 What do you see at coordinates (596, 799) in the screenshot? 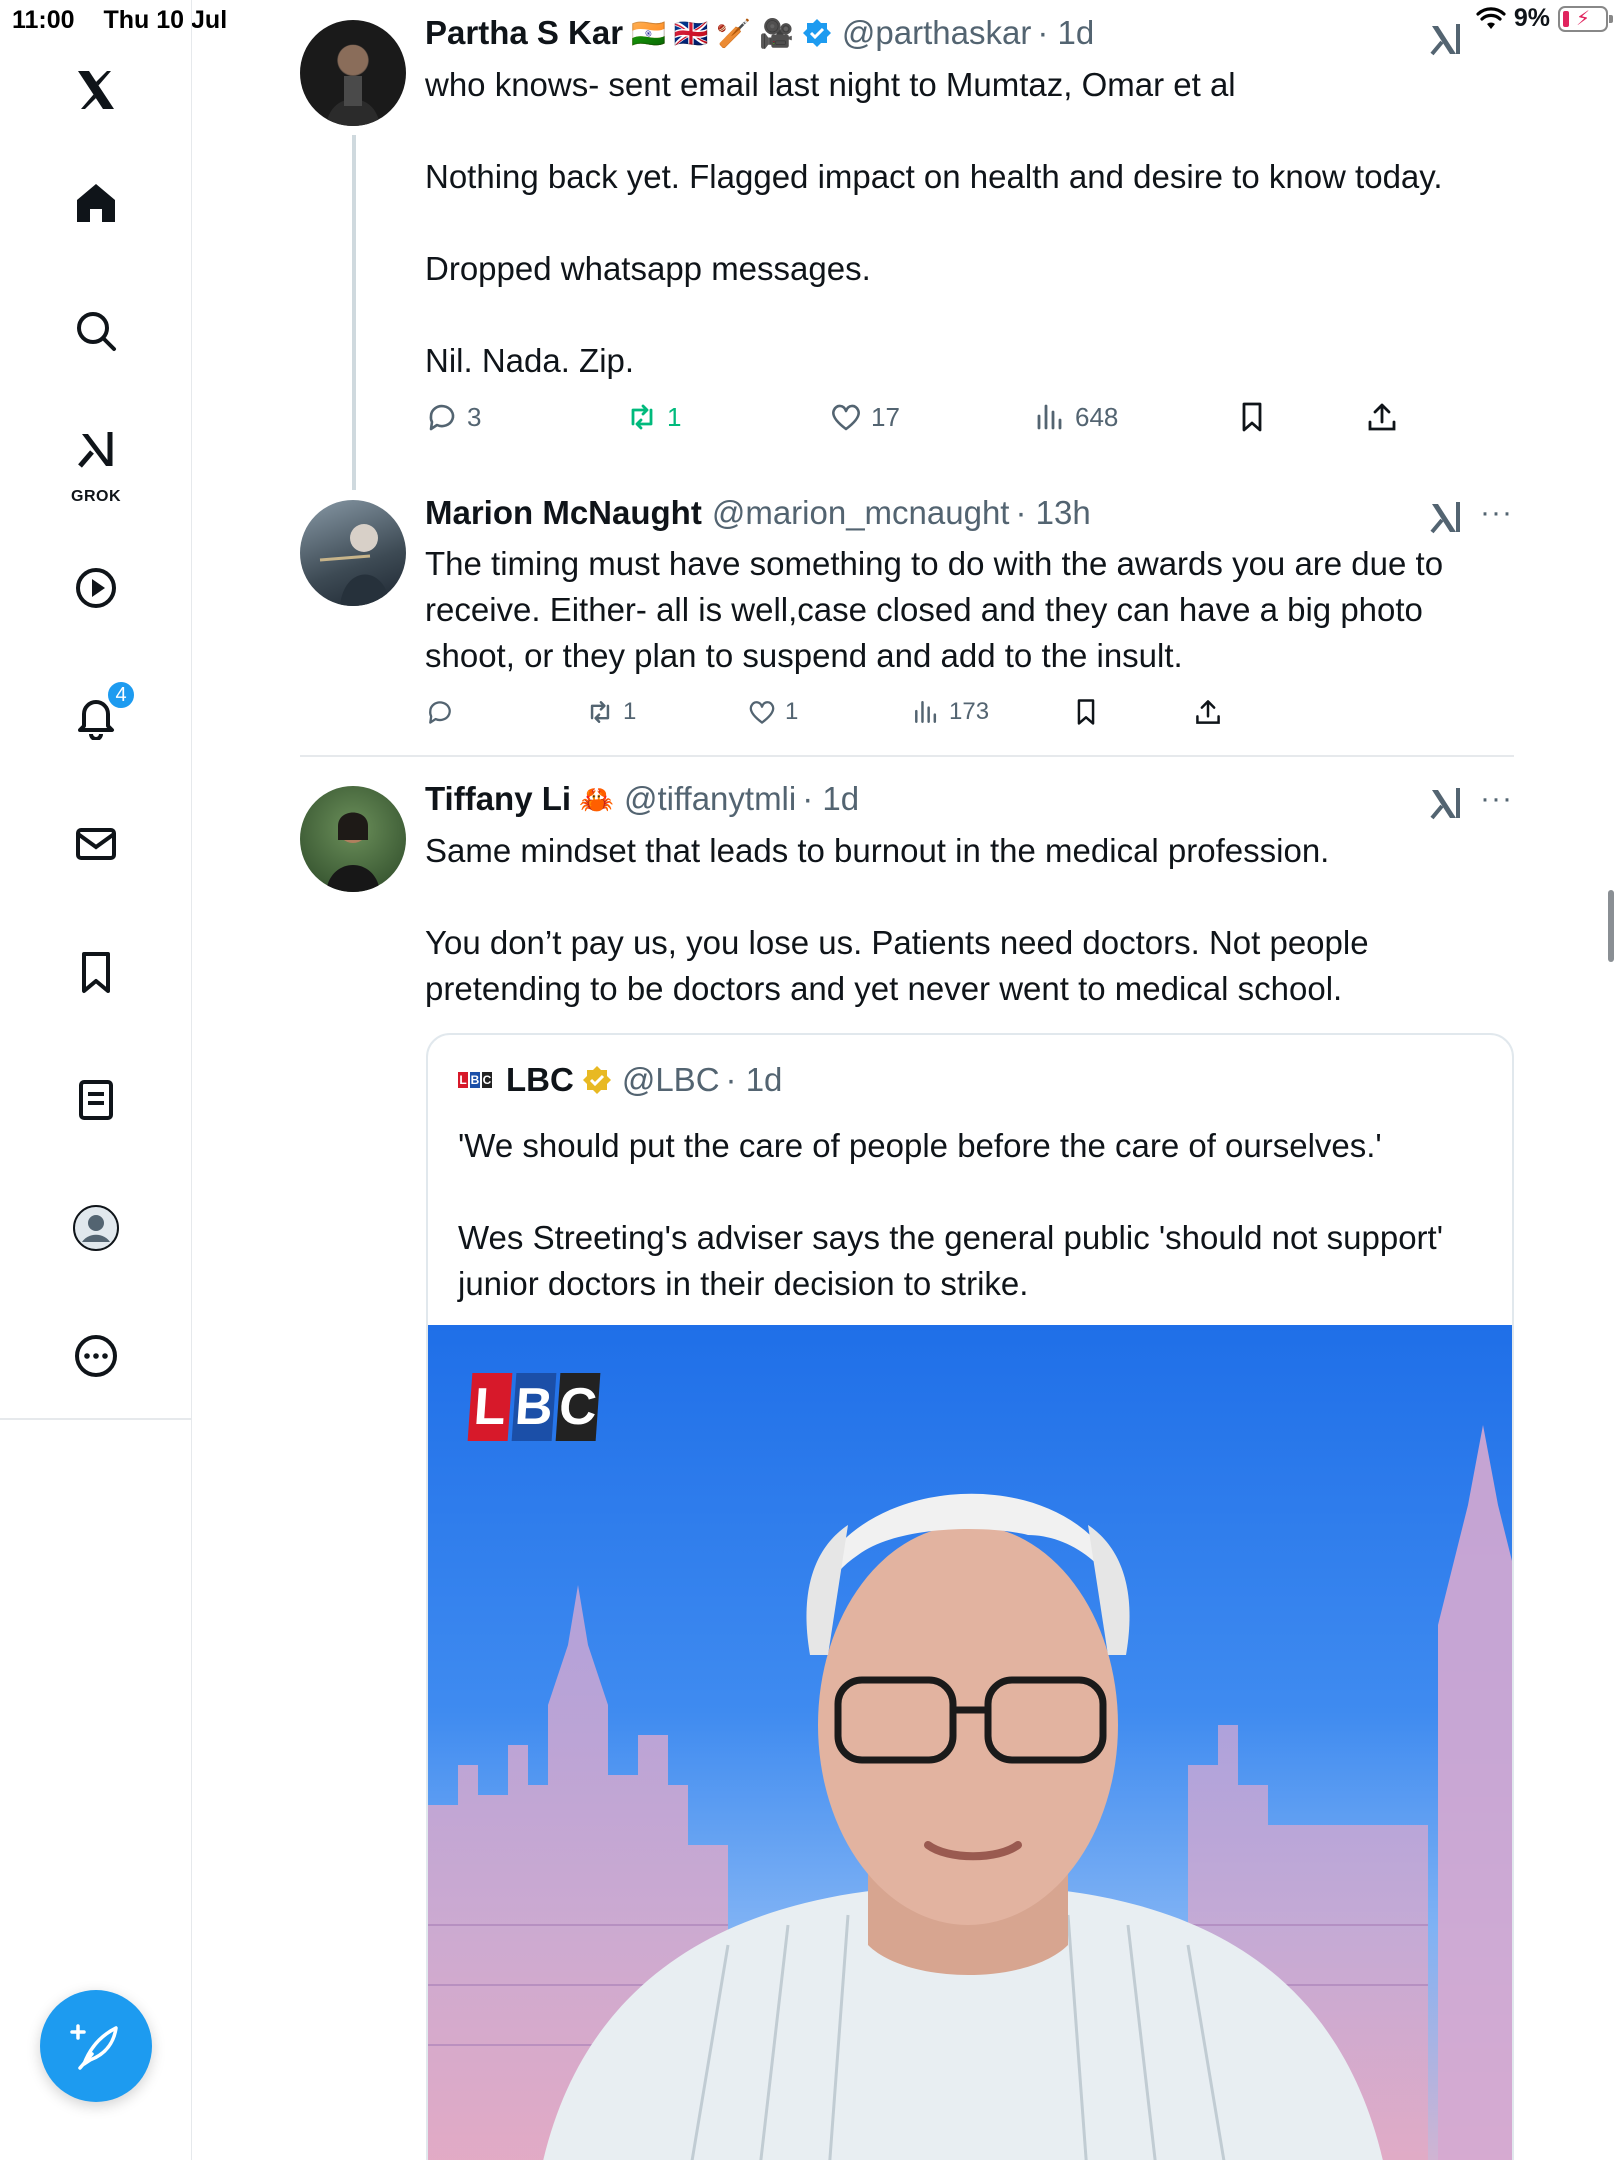
I see `author-emoji-crab: 🦀` at bounding box center [596, 799].